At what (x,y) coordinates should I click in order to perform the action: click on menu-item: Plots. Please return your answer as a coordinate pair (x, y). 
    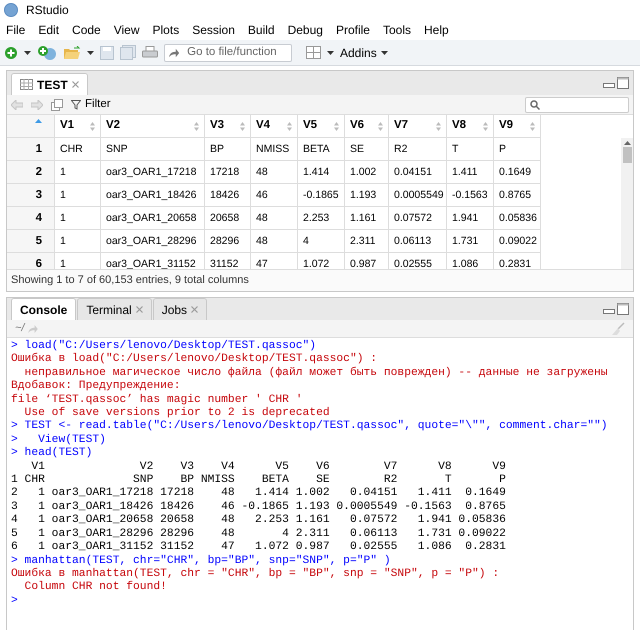
    Looking at the image, I should click on (166, 30).